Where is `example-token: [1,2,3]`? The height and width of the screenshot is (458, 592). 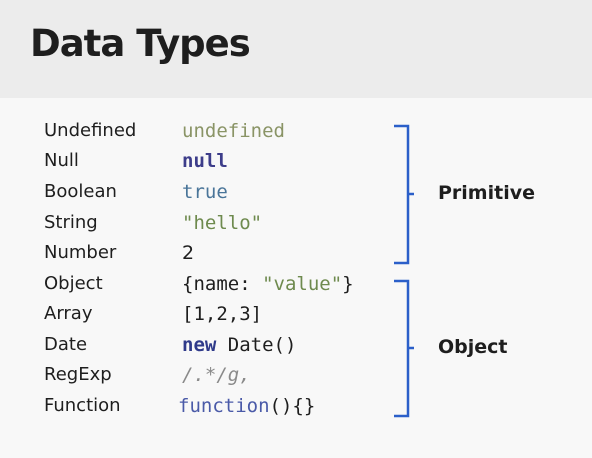
example-token: [1,2,3] is located at coordinates (222, 314).